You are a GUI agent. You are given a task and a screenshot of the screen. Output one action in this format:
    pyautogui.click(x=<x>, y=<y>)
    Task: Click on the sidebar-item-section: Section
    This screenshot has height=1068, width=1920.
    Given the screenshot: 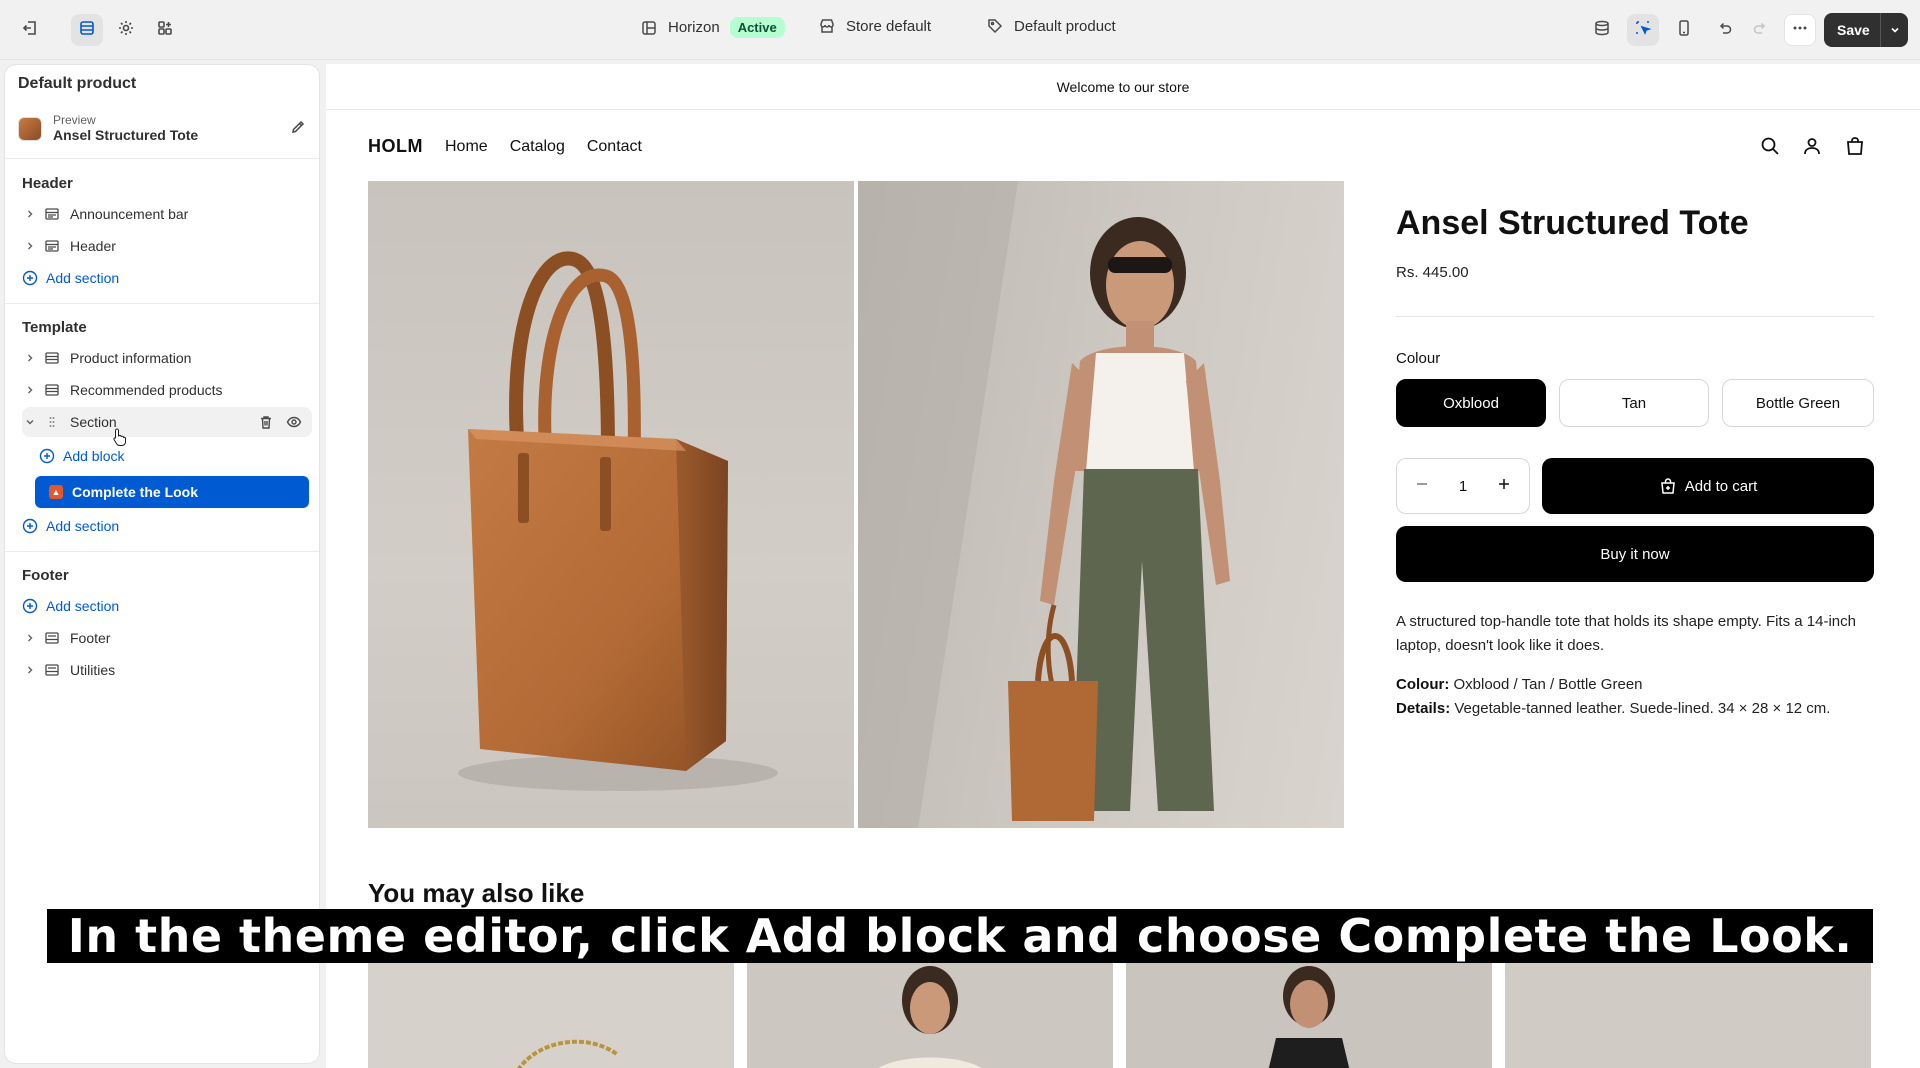 What is the action you would take?
    pyautogui.click(x=167, y=422)
    